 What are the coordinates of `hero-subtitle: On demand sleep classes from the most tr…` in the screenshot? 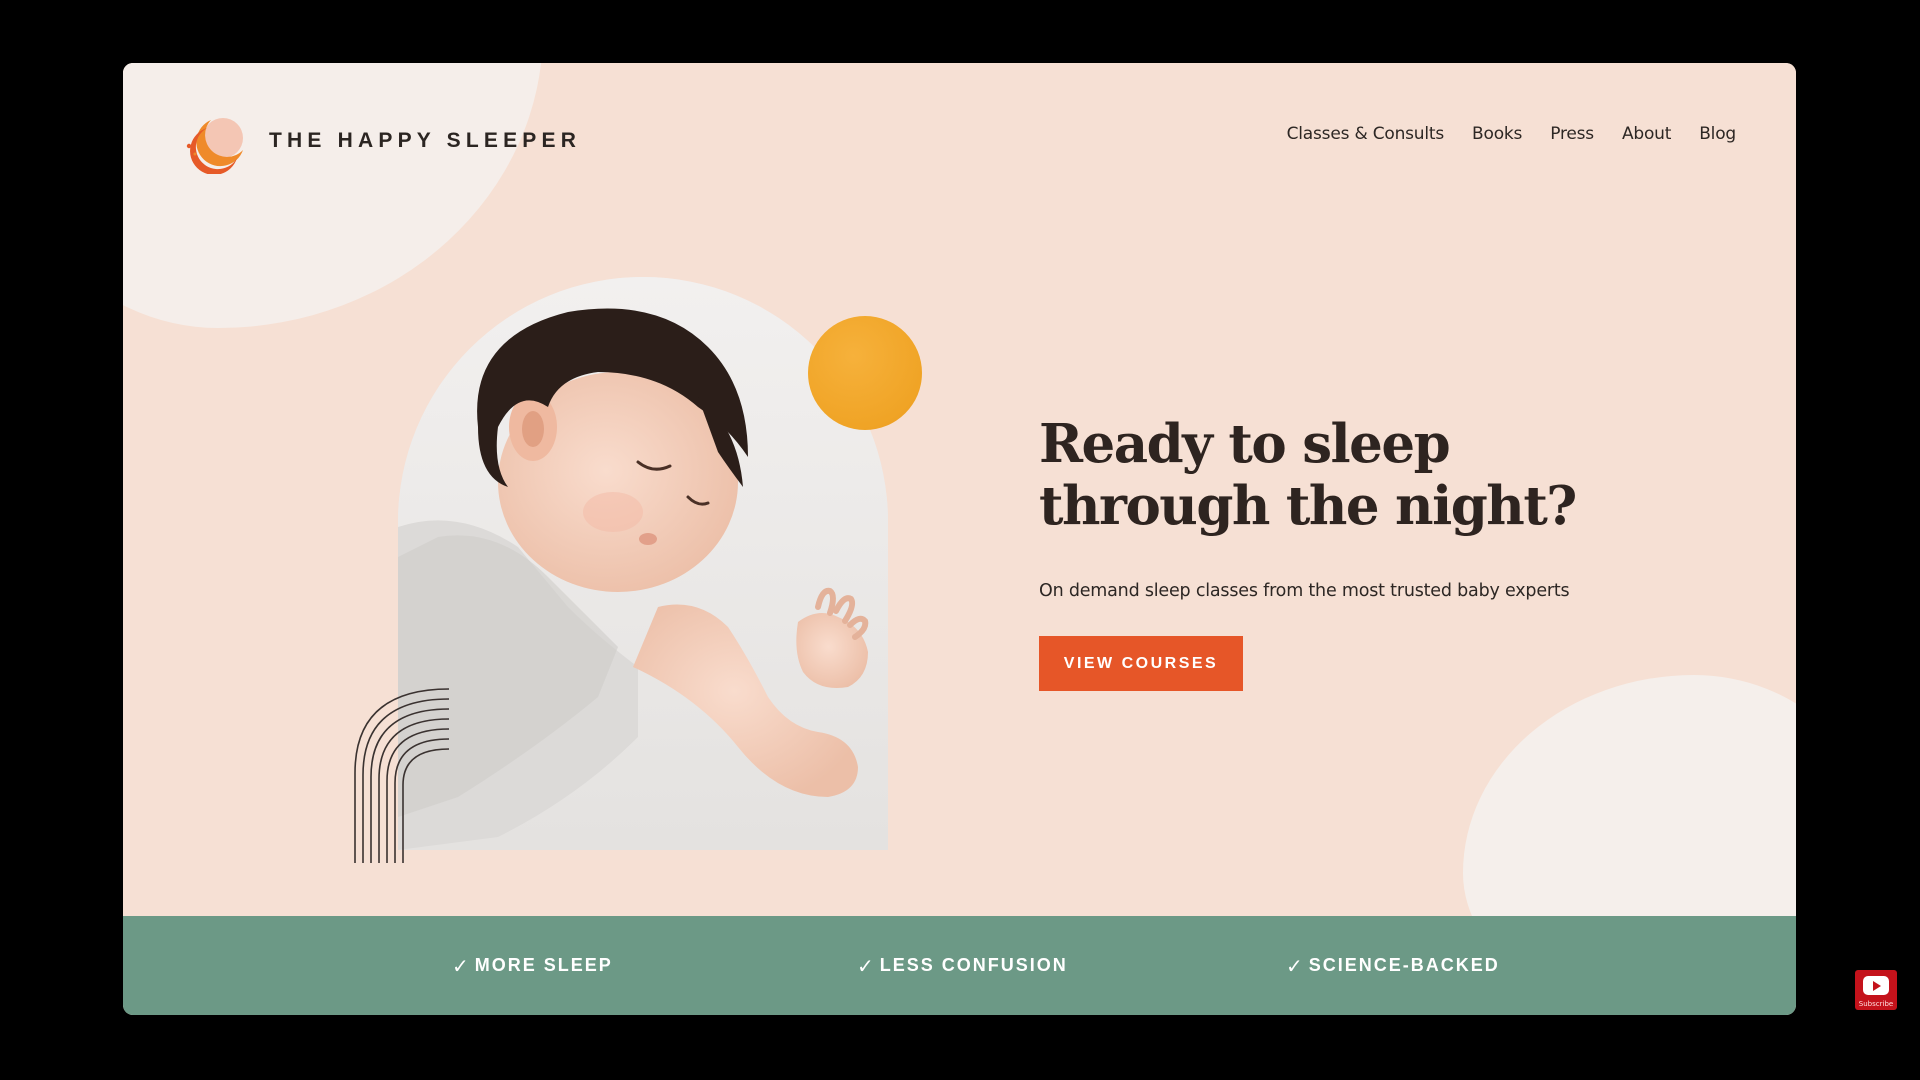 It's located at (1304, 591).